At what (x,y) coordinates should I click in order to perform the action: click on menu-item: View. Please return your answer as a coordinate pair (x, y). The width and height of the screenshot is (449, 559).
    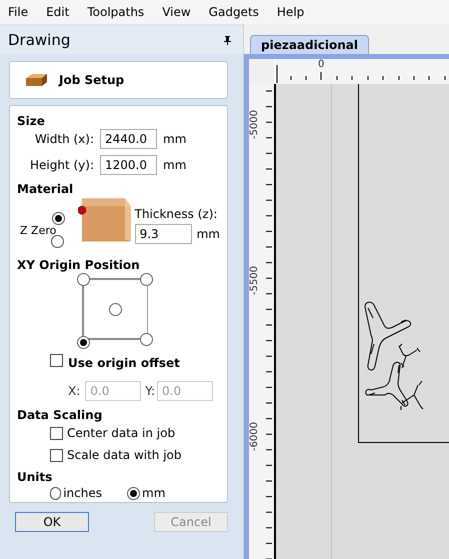
    Looking at the image, I should click on (176, 12).